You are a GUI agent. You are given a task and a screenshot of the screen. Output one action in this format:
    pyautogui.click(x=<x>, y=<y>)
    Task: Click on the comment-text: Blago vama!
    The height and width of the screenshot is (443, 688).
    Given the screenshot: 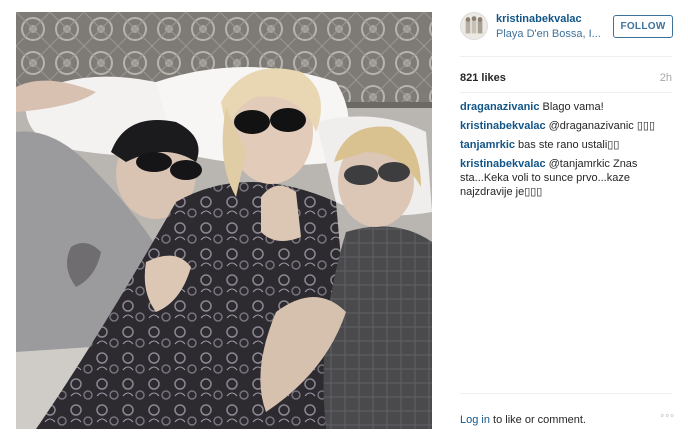 What is the action you would take?
    pyautogui.click(x=573, y=107)
    